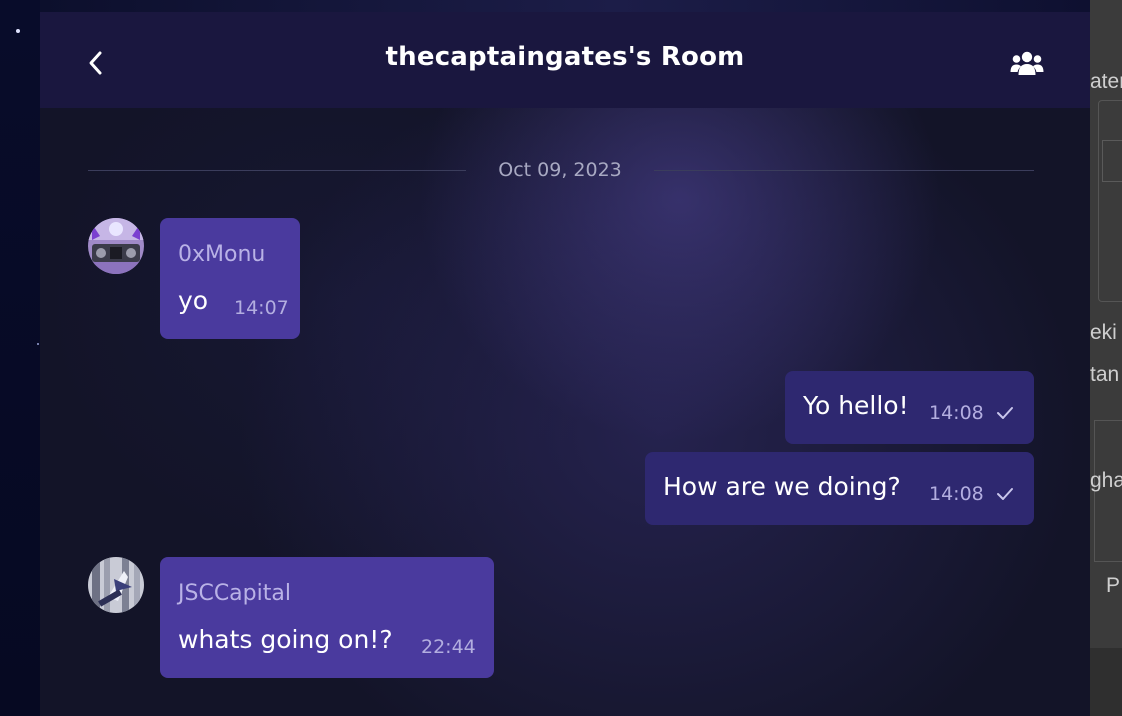 The height and width of the screenshot is (716, 1122). Describe the element at coordinates (448, 647) in the screenshot. I see `message-time: 22:44` at that location.